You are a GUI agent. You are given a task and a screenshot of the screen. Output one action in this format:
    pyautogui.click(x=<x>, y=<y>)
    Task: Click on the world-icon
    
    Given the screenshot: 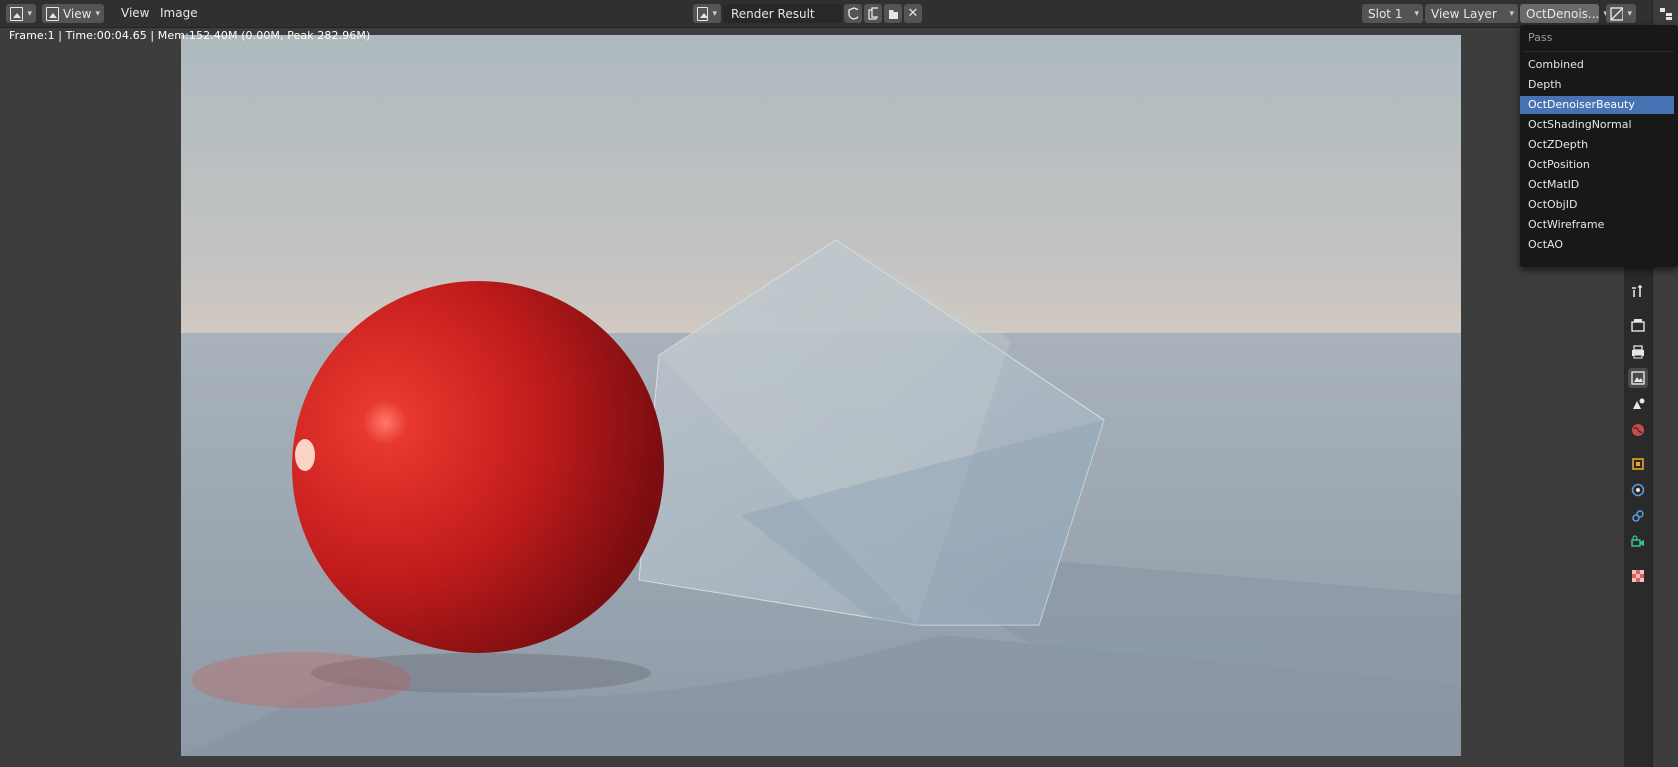 What is the action you would take?
    pyautogui.click(x=1638, y=430)
    